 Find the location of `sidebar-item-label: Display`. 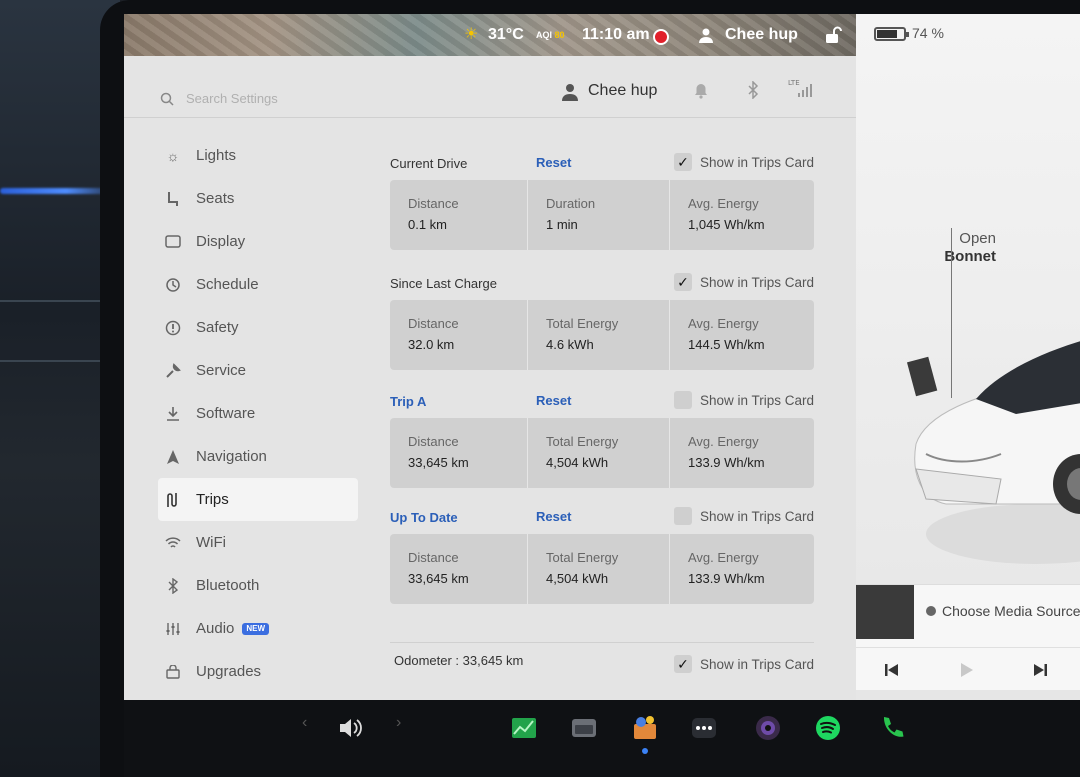

sidebar-item-label: Display is located at coordinates (221, 241).